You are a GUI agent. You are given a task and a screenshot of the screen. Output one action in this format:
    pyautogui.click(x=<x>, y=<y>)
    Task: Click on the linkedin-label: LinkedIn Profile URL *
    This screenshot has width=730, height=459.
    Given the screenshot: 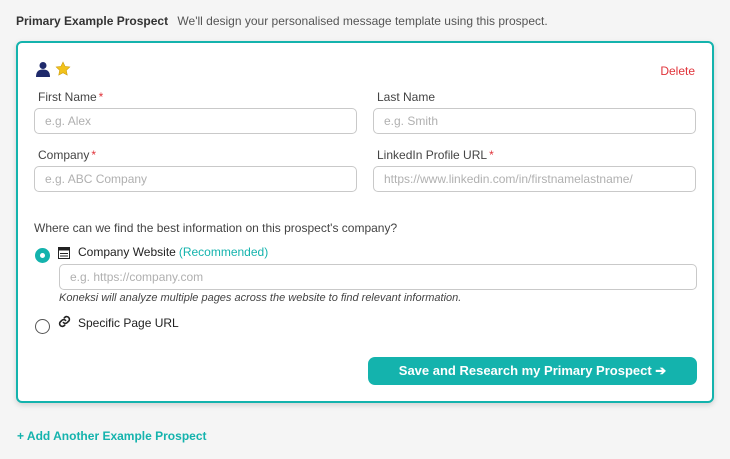 What is the action you would take?
    pyautogui.click(x=435, y=155)
    